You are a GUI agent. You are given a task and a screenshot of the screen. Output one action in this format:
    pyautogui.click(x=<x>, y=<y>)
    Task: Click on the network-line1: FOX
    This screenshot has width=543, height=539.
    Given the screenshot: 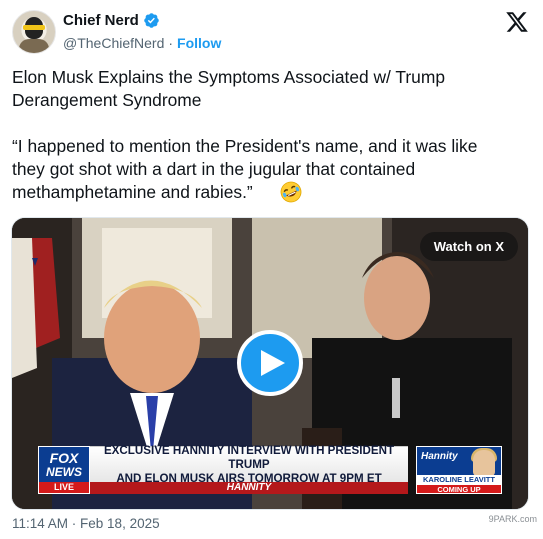 What is the action you would take?
    pyautogui.click(x=64, y=458)
    